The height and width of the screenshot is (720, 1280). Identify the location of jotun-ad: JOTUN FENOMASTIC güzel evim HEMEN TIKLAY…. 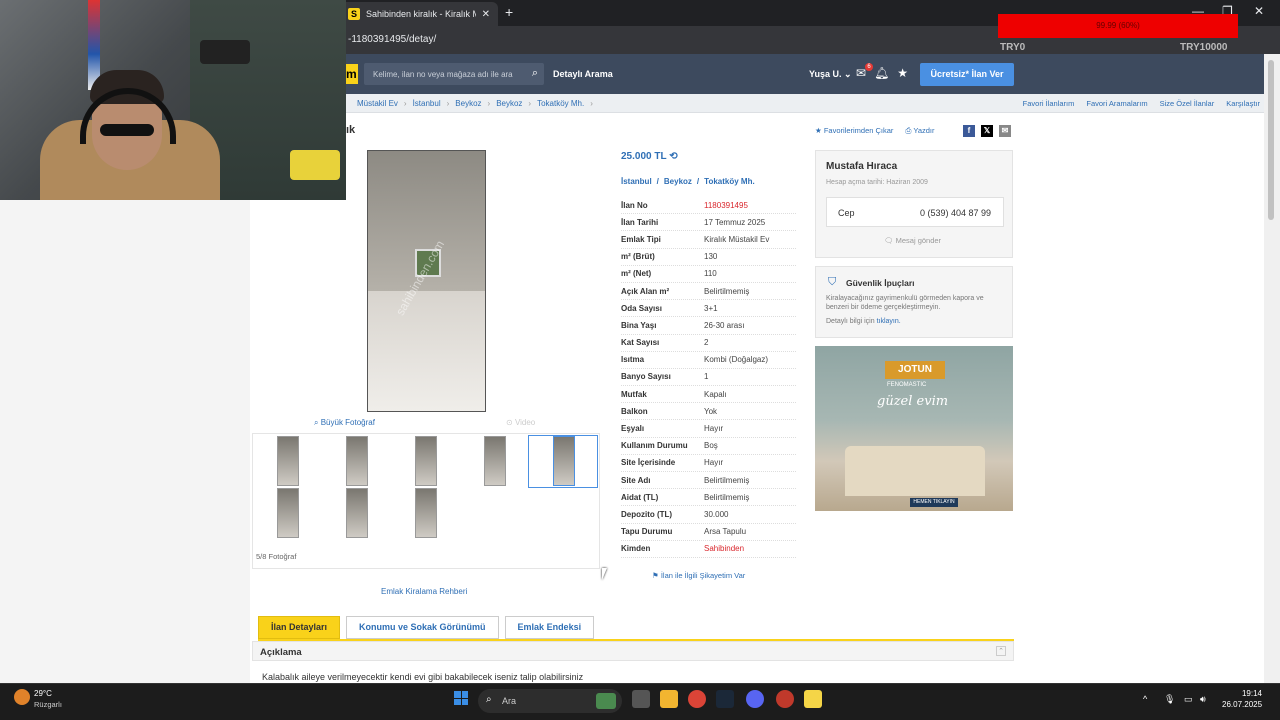
(914, 428).